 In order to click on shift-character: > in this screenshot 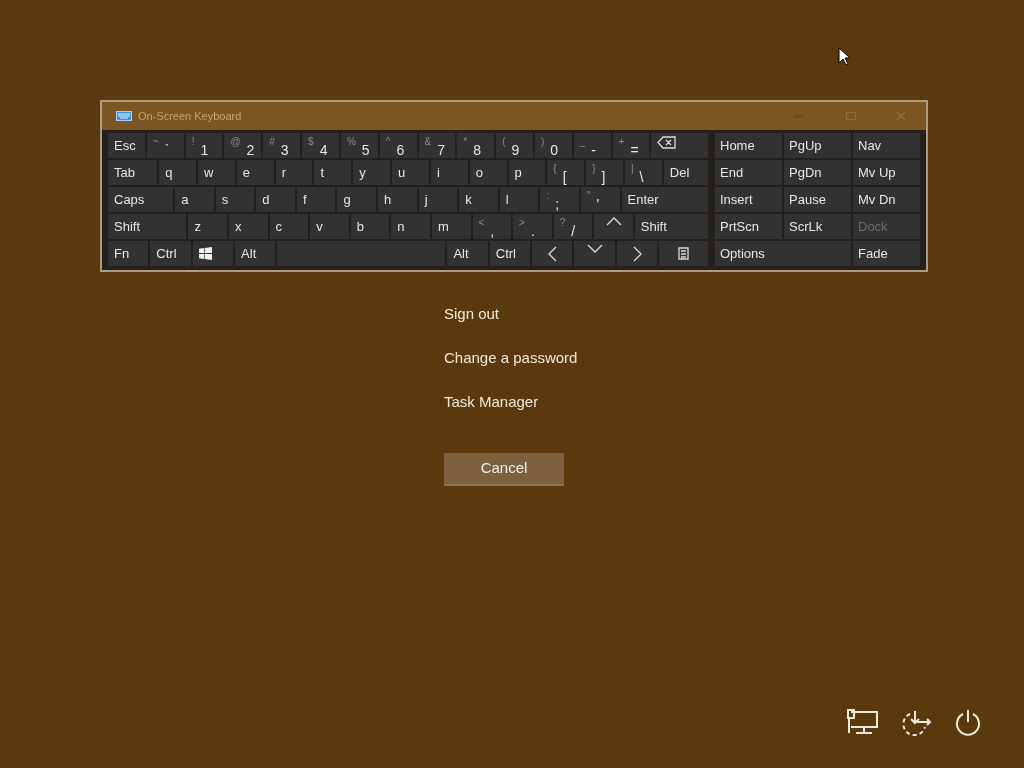, I will do `click(522, 223)`.